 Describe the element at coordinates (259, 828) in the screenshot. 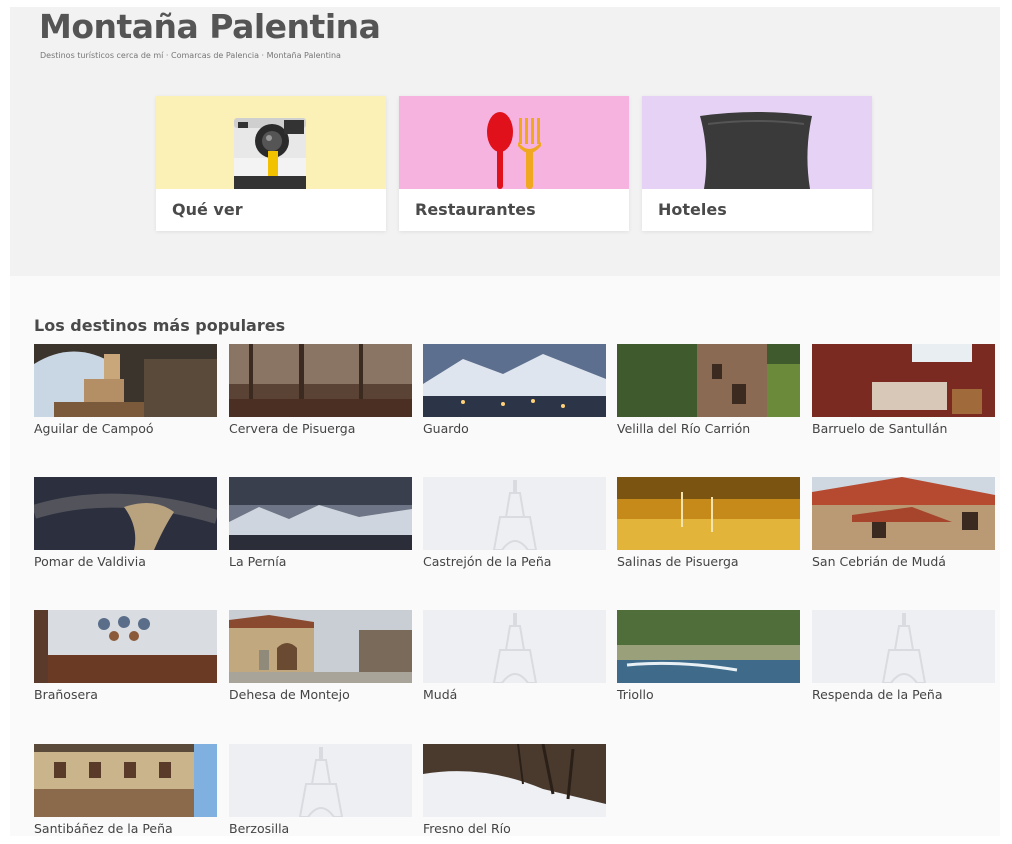

I see `destination-name: Berzosilla` at that location.